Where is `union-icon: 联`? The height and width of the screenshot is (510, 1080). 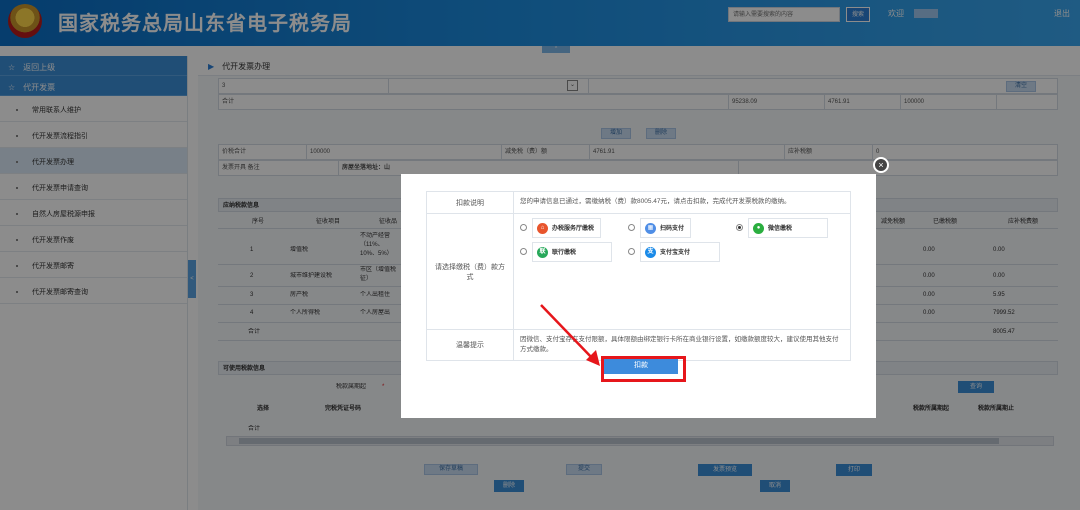
union-icon: 联 is located at coordinates (542, 252).